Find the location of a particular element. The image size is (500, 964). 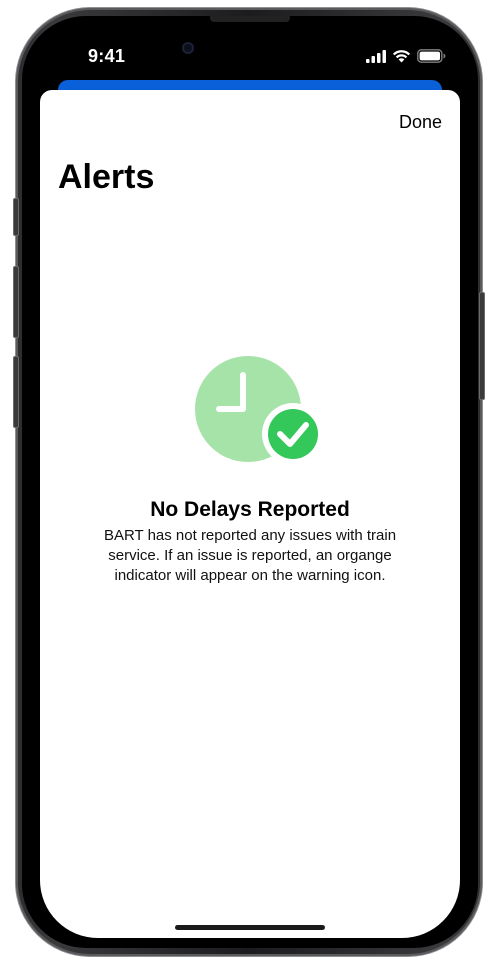

volume-down-button is located at coordinates (16, 392).